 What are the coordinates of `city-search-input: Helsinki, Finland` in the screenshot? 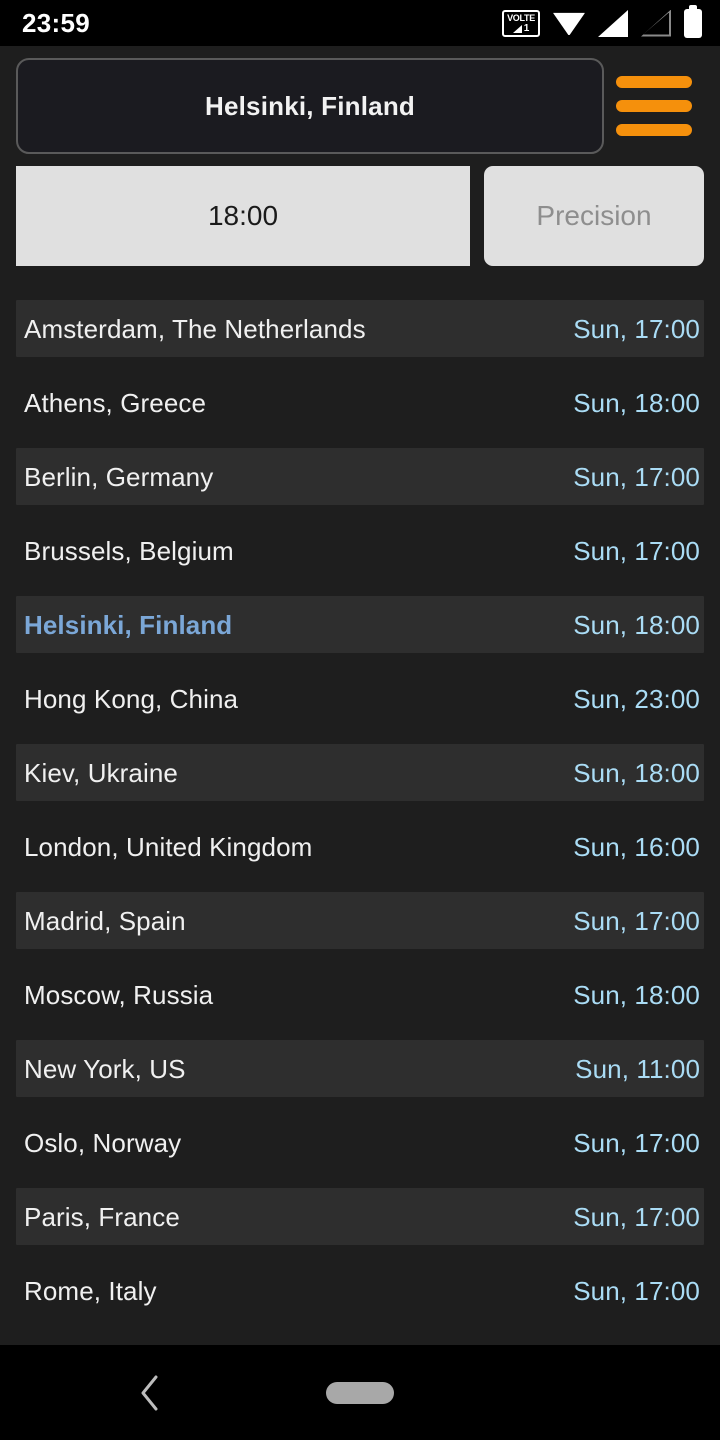 It's located at (310, 106).